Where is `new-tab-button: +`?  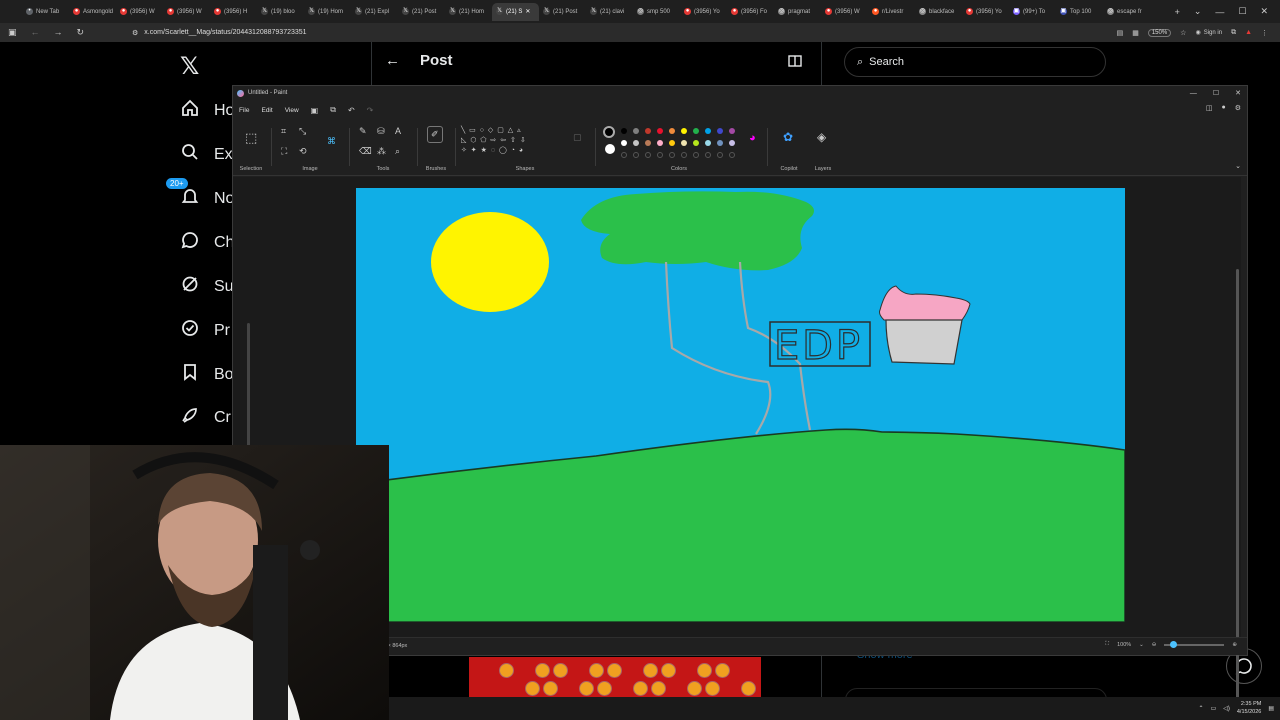 new-tab-button: + is located at coordinates (1177, 12).